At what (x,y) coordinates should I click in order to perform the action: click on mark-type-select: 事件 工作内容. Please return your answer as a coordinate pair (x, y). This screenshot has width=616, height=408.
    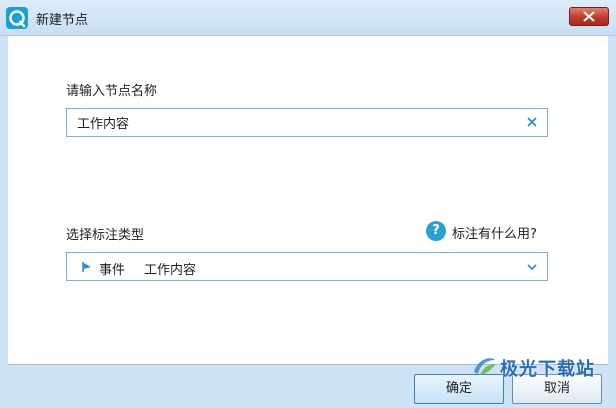
    Looking at the image, I should click on (307, 266).